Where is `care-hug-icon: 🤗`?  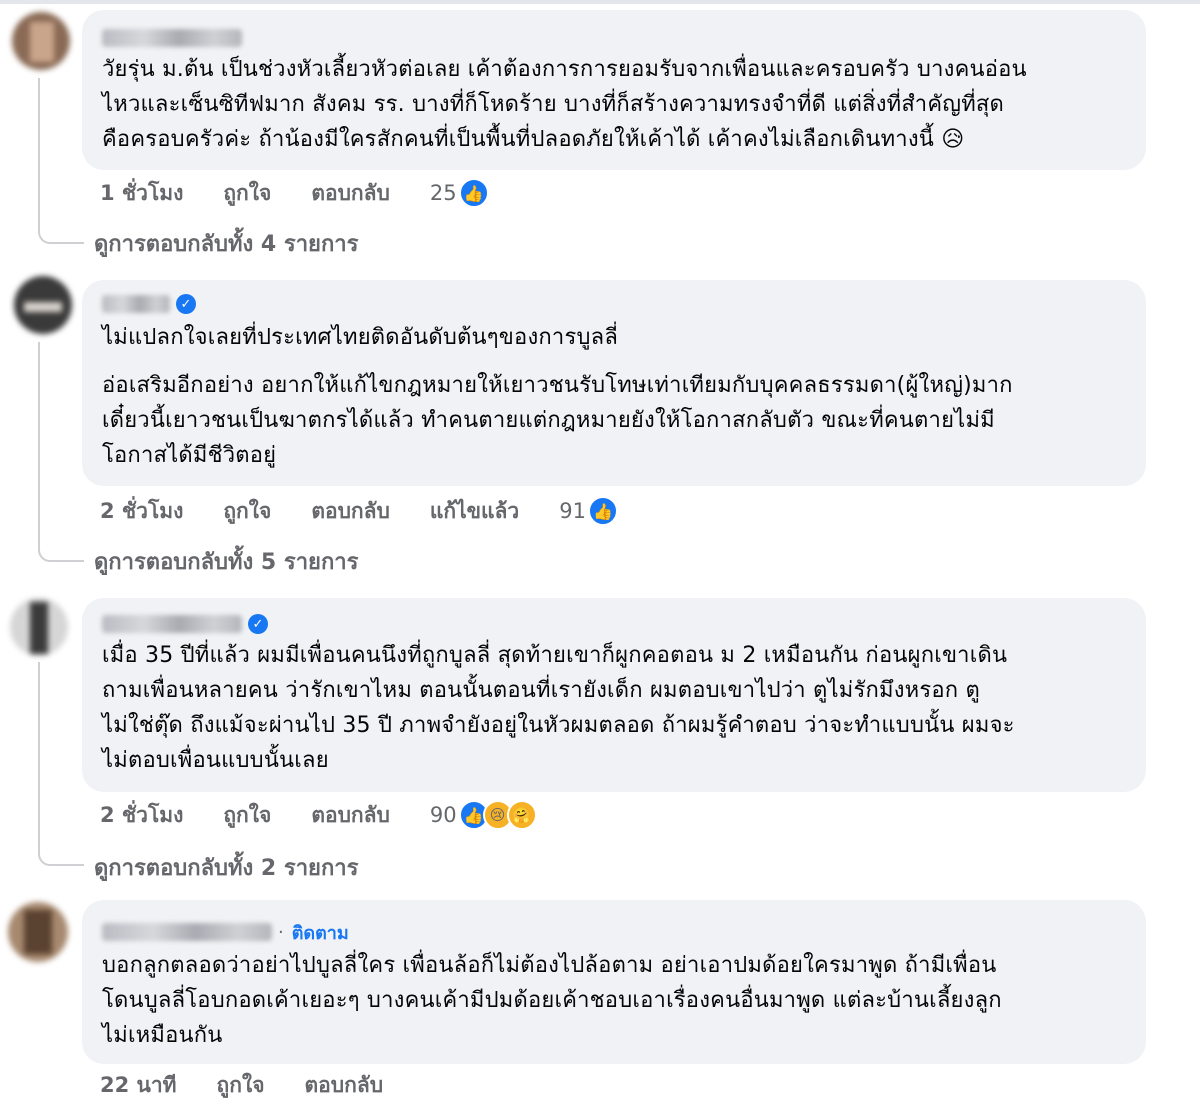
care-hug-icon: 🤗 is located at coordinates (521, 815).